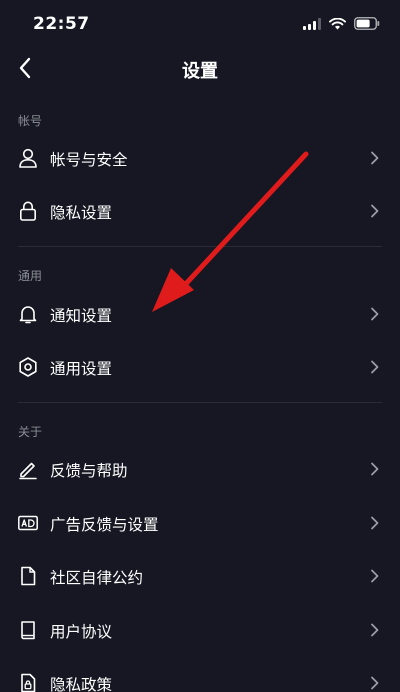 This screenshot has width=400, height=692. I want to click on settings-item-privacy-policy: 隐私政策, so click(200, 674).